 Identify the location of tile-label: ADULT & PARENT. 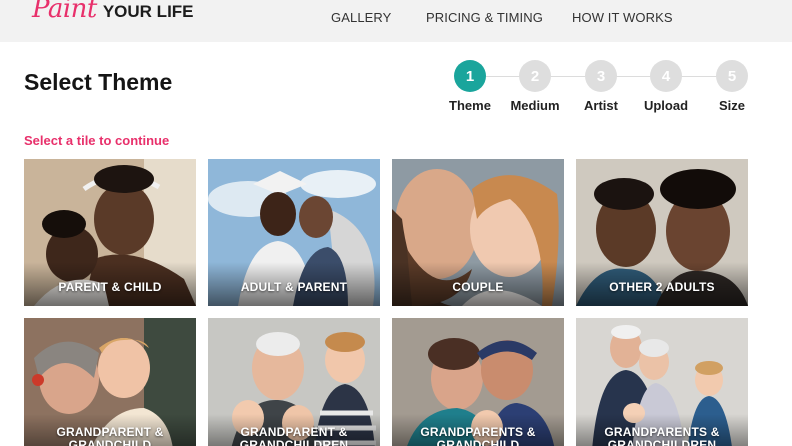
(294, 287).